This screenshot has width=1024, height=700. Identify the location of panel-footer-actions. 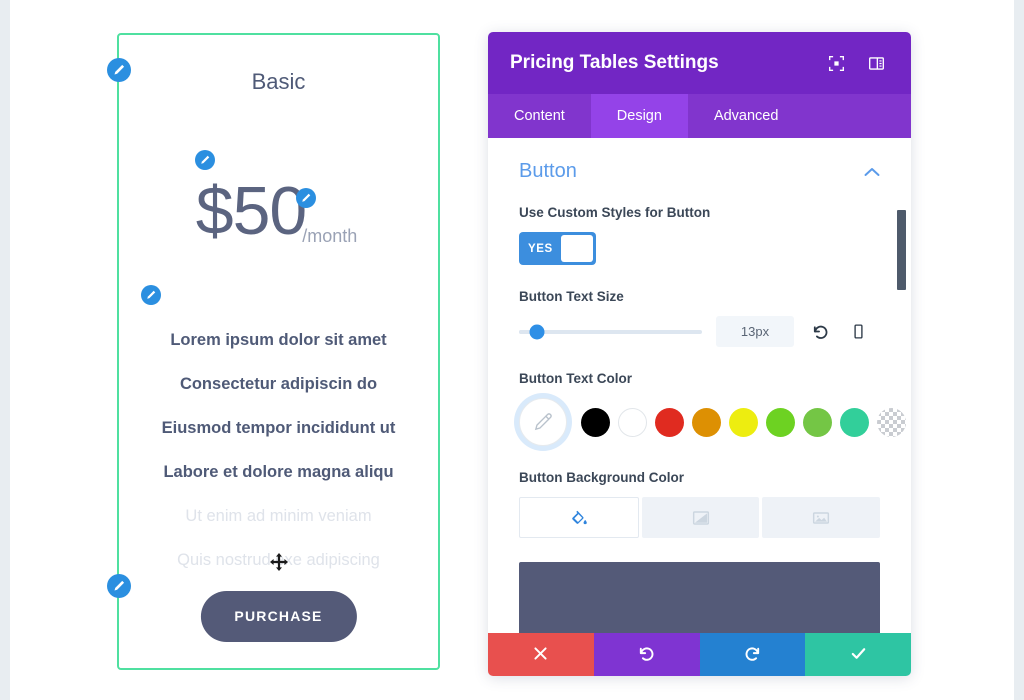
(699, 654).